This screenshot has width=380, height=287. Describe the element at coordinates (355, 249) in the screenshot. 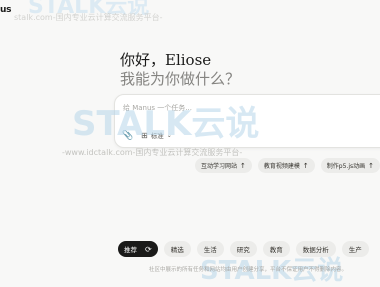

I see `tab-productivity: 生产` at that location.